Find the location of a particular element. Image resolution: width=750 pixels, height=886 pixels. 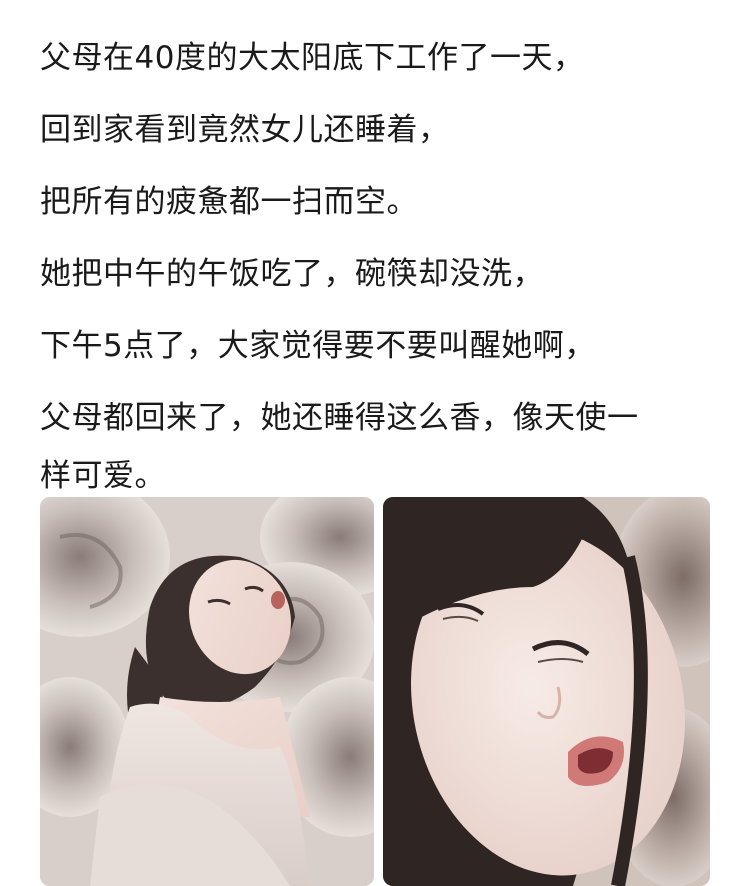

post-text-line: 把所有的疲惫都一扫而空。 is located at coordinates (229, 202).